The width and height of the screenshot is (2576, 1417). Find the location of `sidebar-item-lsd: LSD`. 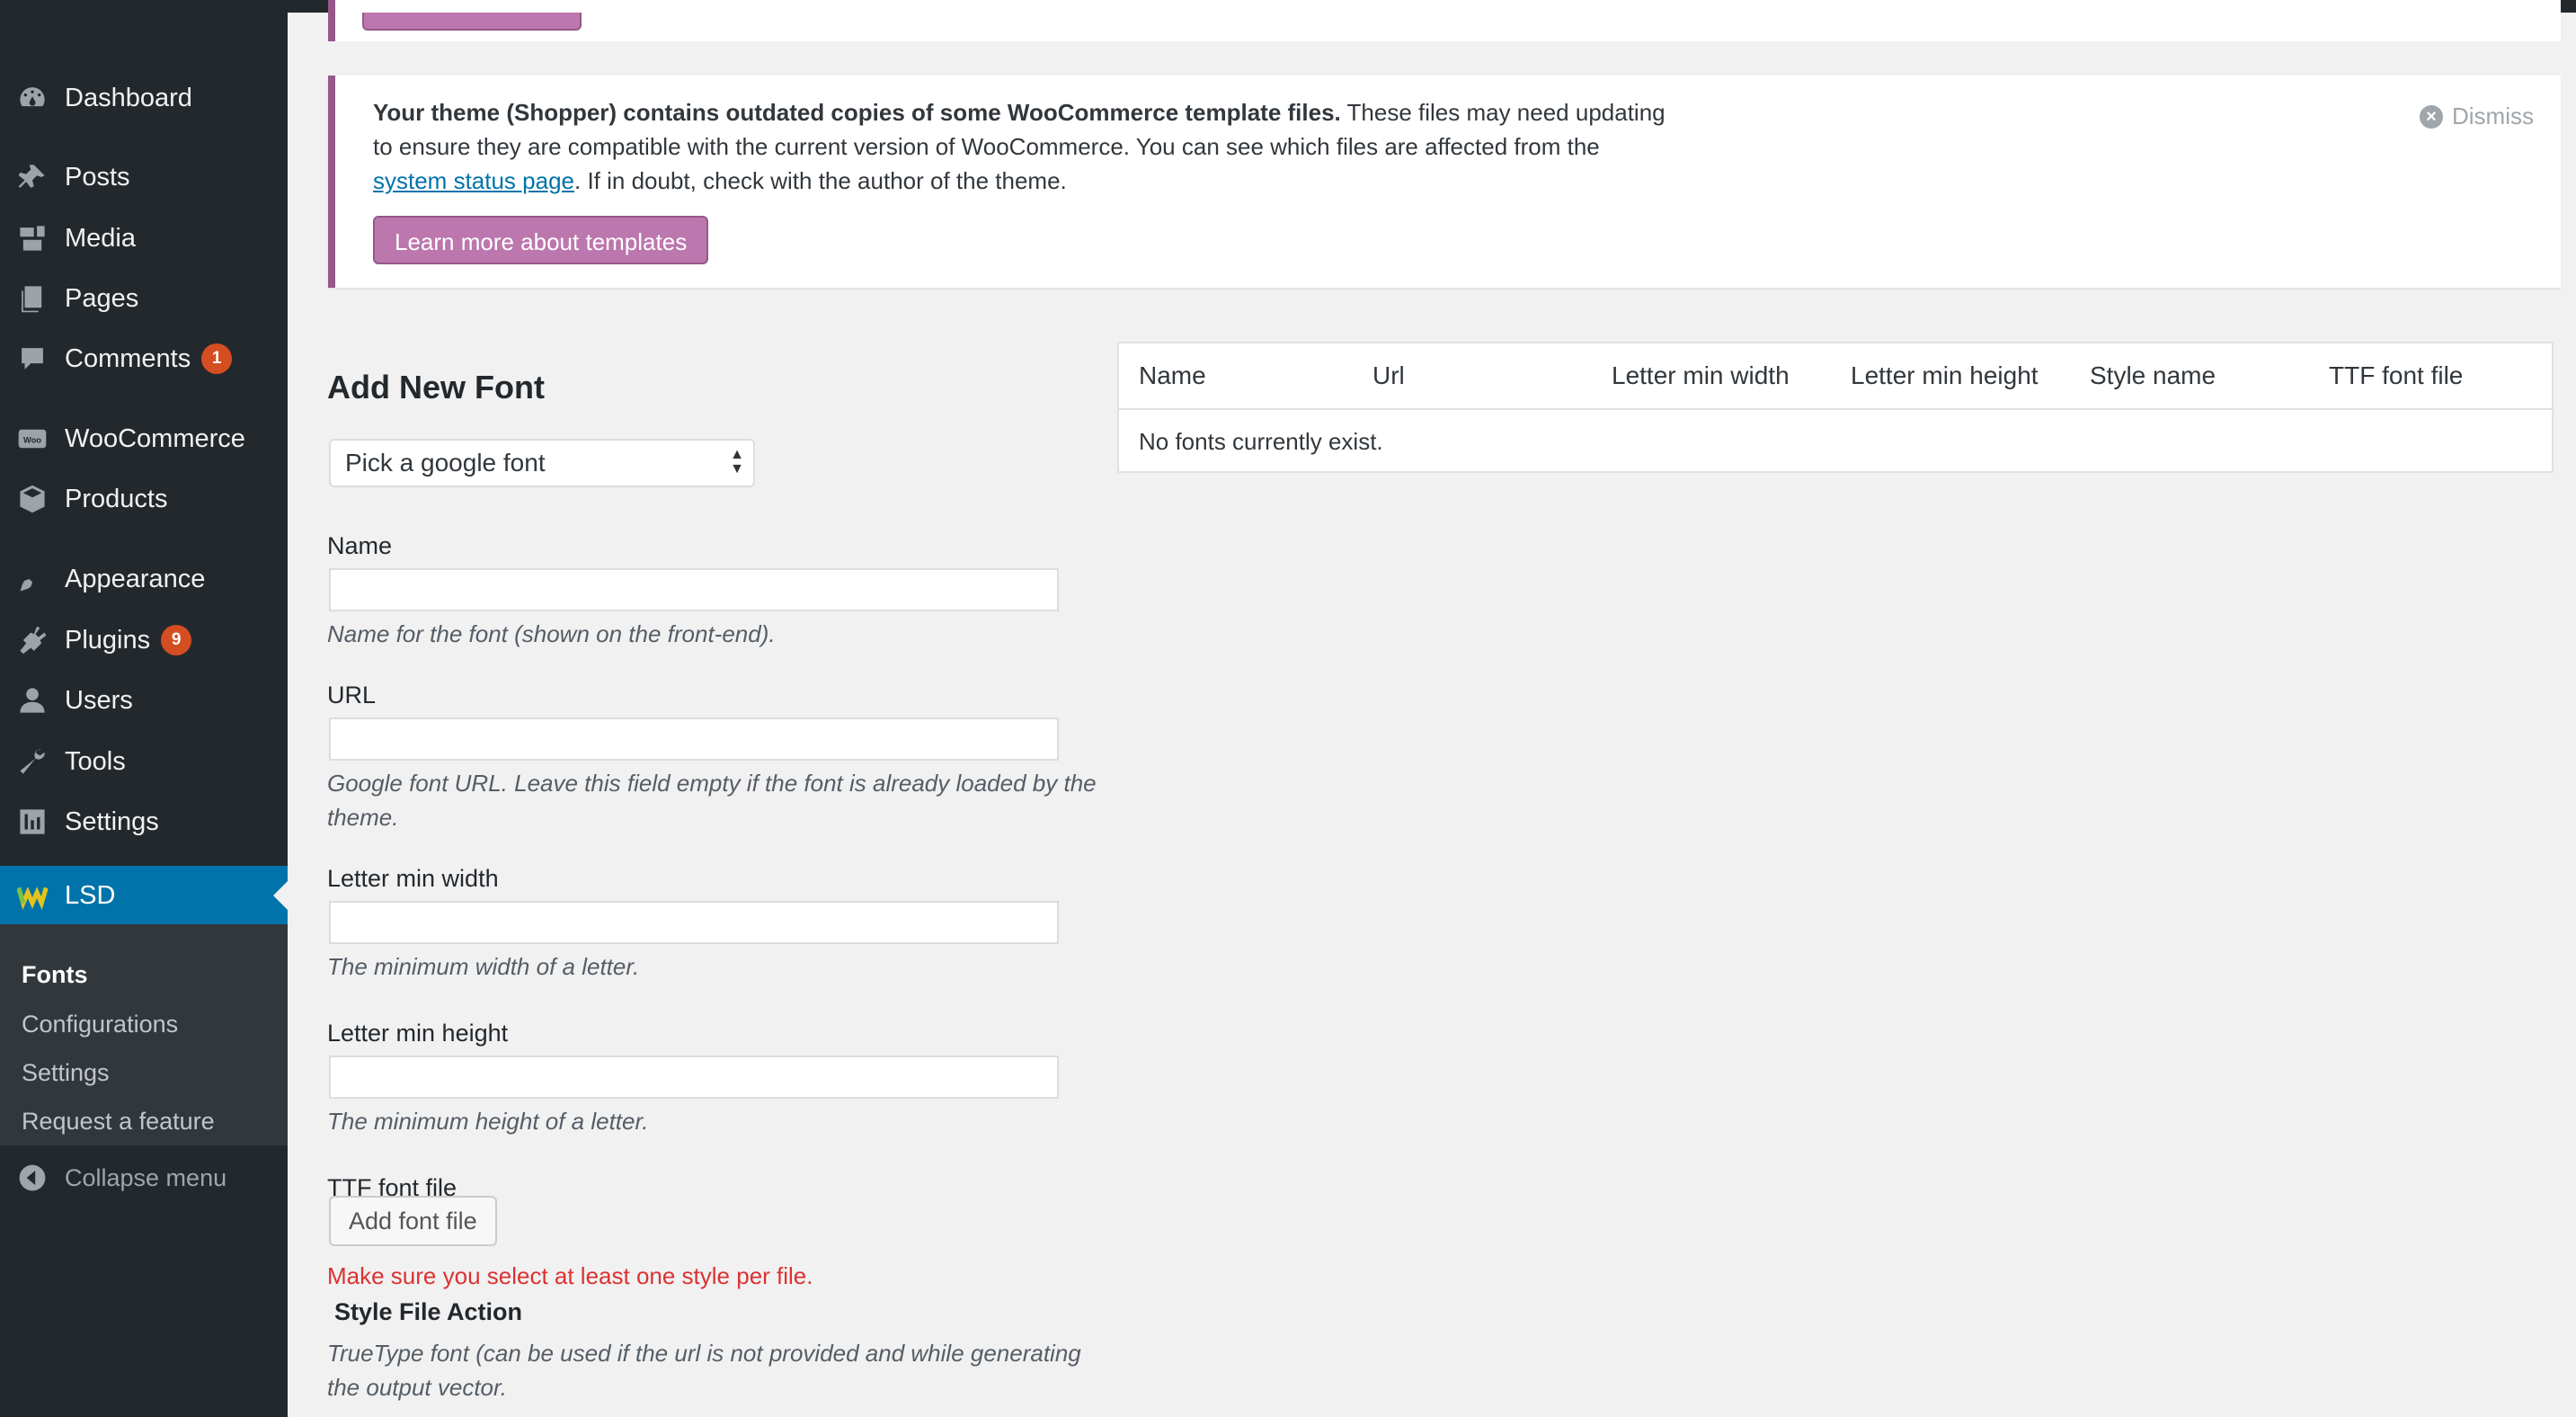

sidebar-item-lsd: LSD is located at coordinates (144, 896).